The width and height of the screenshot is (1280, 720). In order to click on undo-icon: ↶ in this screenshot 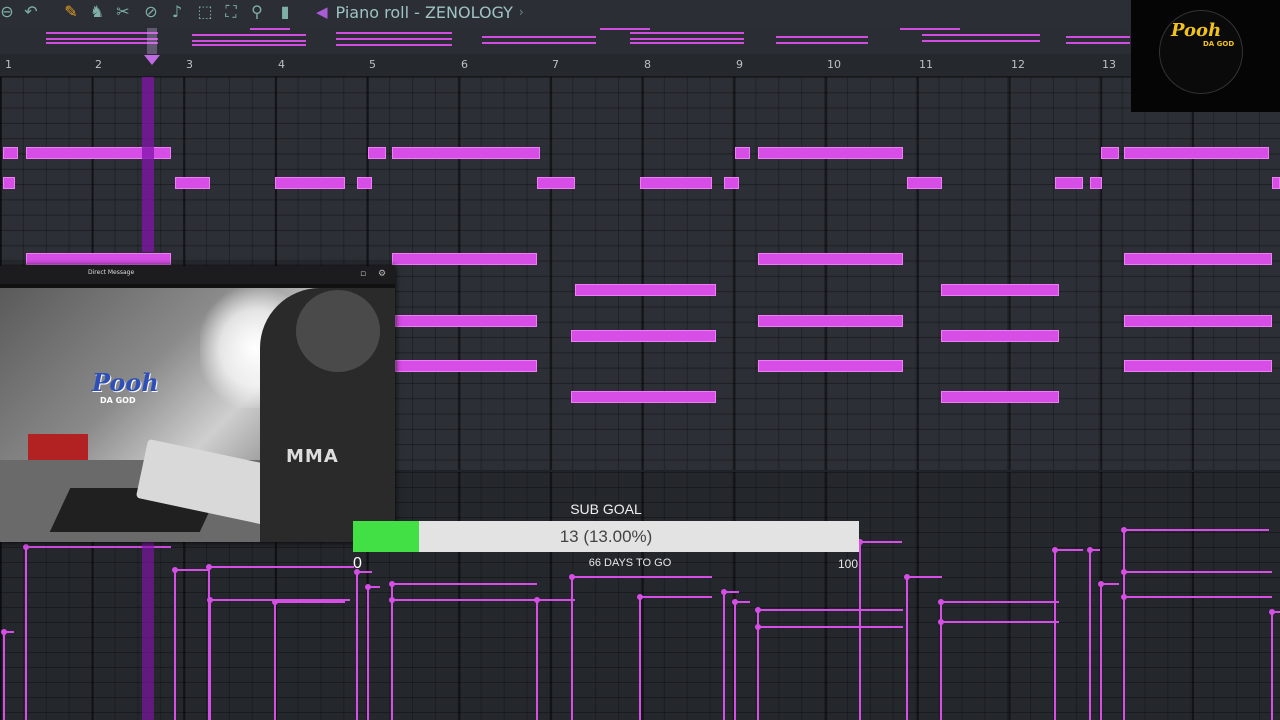, I will do `click(31, 12)`.